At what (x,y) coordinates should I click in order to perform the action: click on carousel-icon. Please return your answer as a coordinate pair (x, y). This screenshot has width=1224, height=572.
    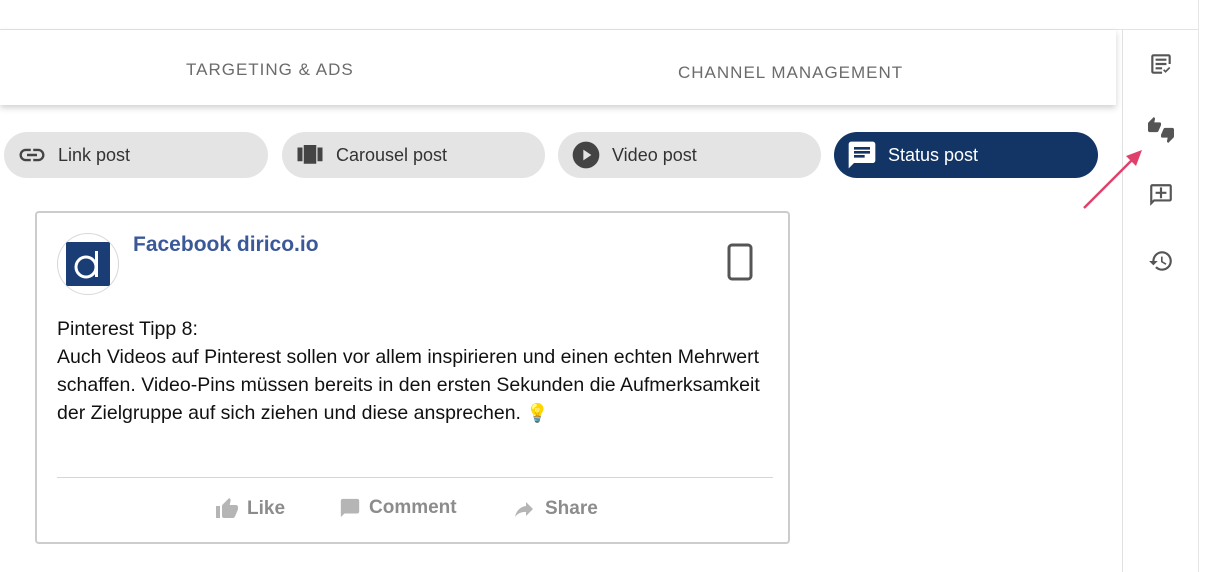
    Looking at the image, I should click on (310, 155).